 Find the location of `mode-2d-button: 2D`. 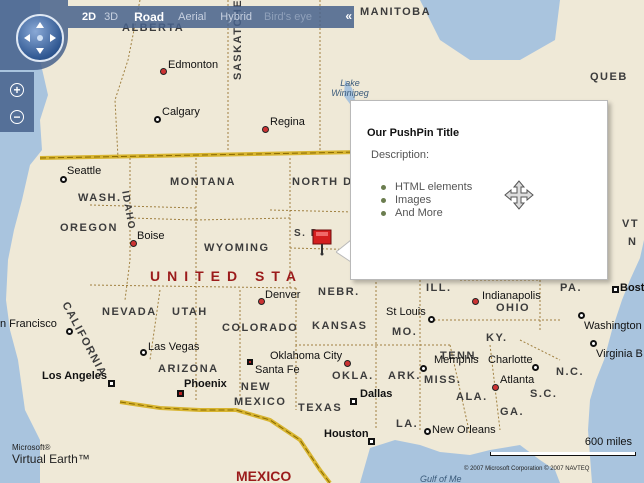

mode-2d-button: 2D is located at coordinates (89, 17).